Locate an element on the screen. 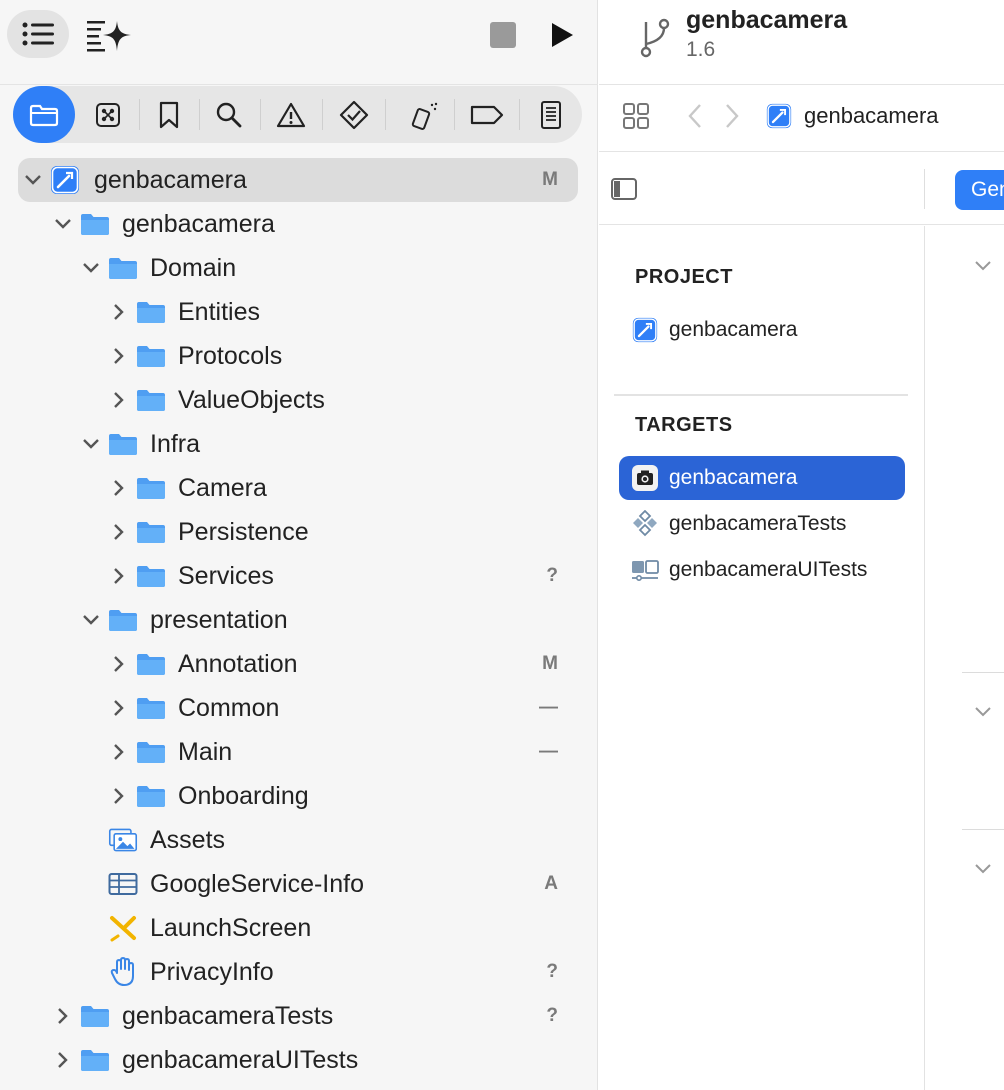 This screenshot has width=1004, height=1090. tree-row: genbacameraTests? is located at coordinates (299, 1016).